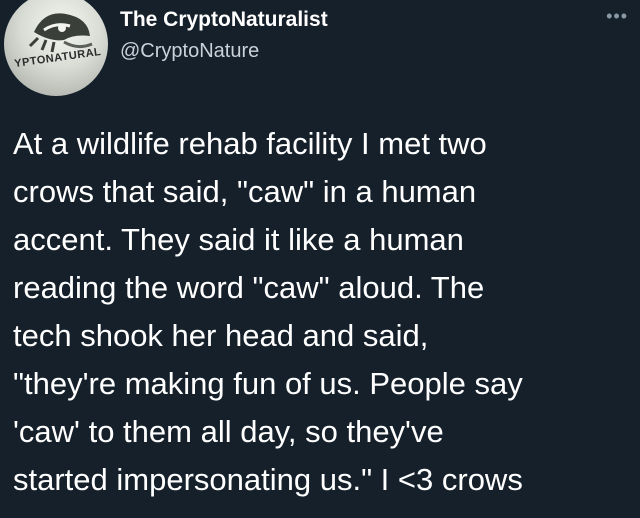 The width and height of the screenshot is (640, 518). I want to click on more-dots-icon: •••, so click(617, 16).